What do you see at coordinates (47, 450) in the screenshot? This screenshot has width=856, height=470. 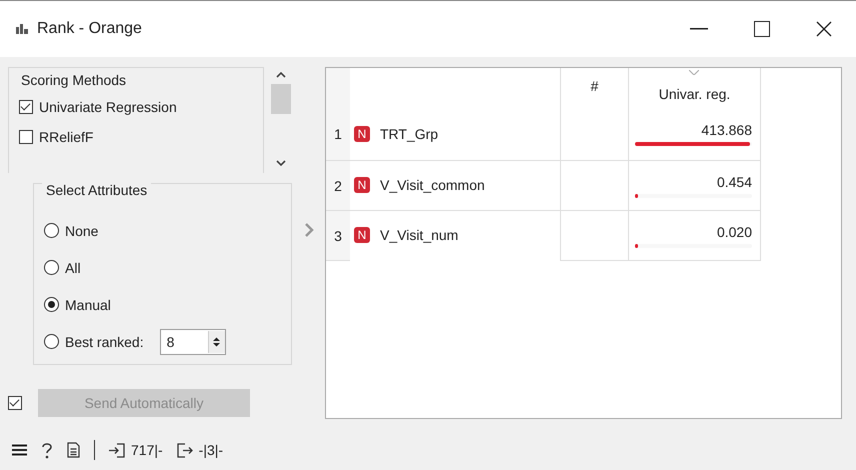 I see `help-icon` at bounding box center [47, 450].